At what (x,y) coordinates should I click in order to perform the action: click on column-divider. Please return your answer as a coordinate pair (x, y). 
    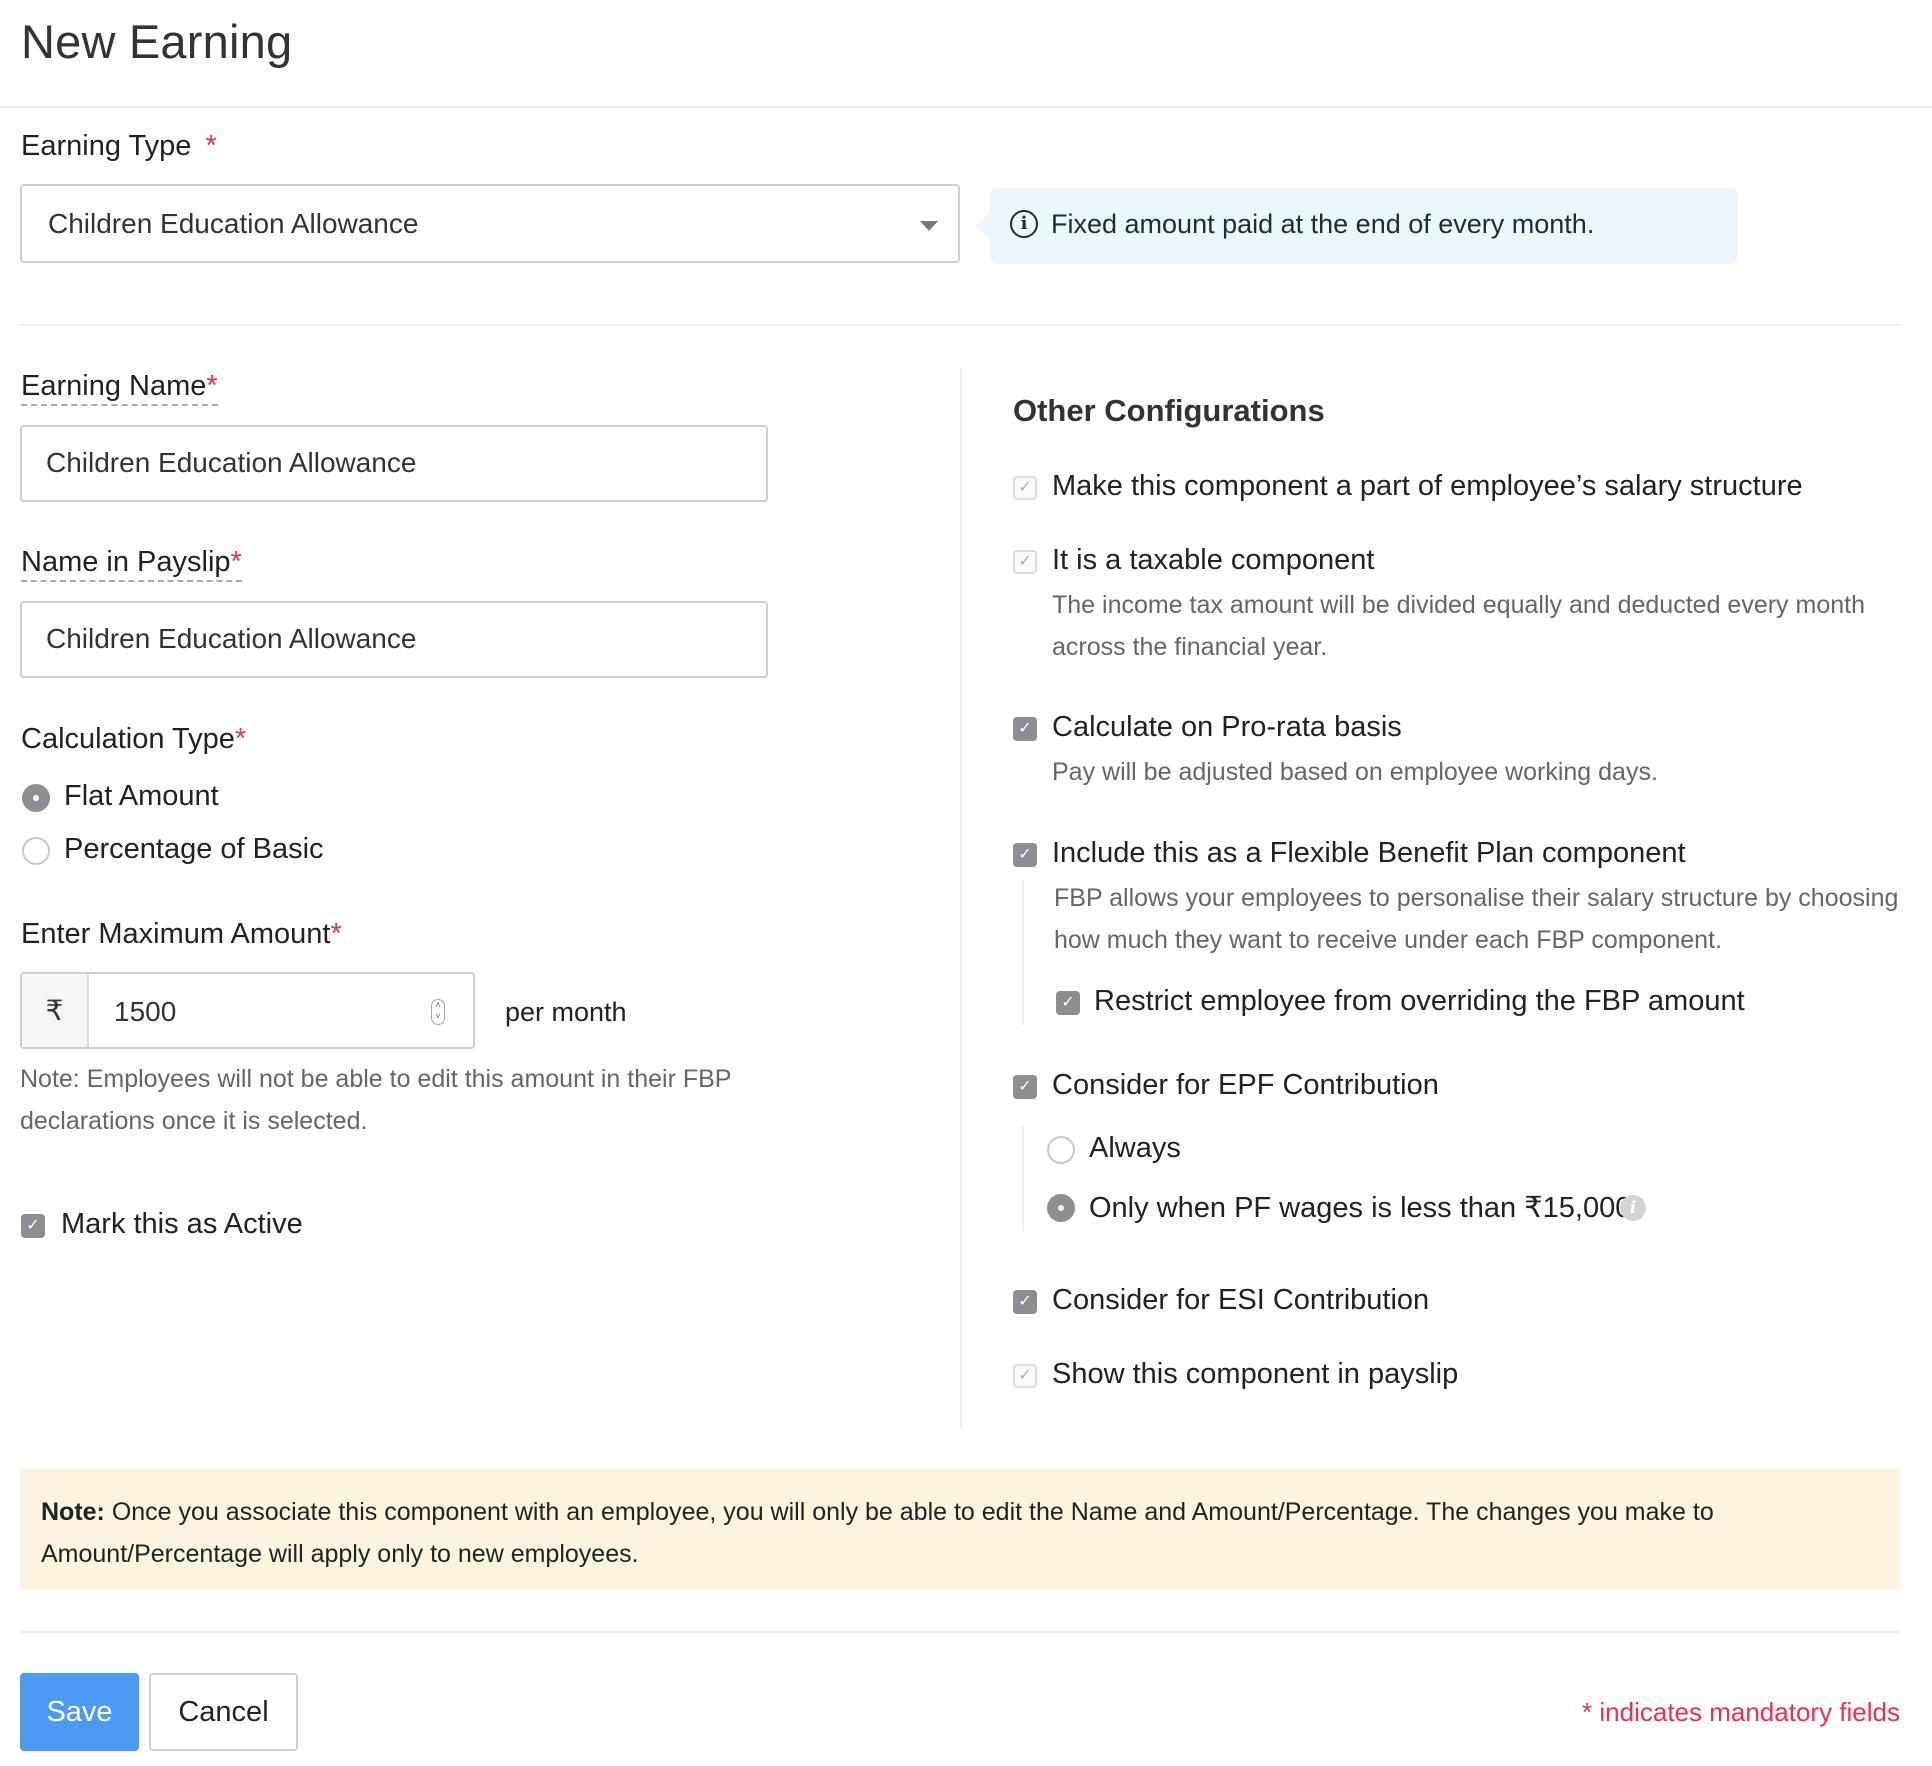
    Looking at the image, I should click on (961, 898).